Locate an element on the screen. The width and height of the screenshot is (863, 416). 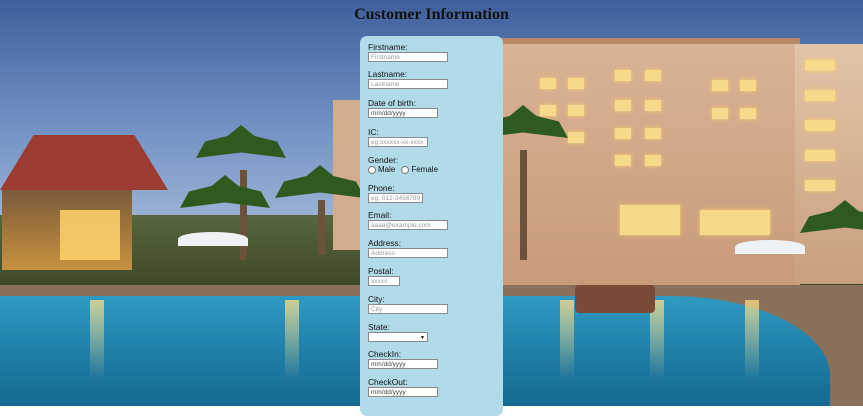
postal-field: Postal: is located at coordinates (384, 276).